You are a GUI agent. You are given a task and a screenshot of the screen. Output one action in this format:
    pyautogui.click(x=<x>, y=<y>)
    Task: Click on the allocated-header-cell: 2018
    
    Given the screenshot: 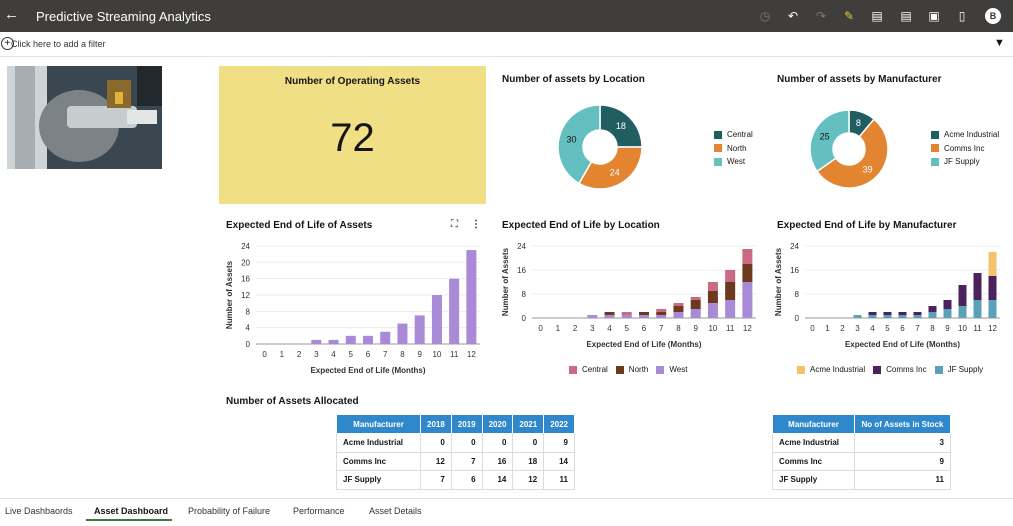 What is the action you would take?
    pyautogui.click(x=436, y=424)
    